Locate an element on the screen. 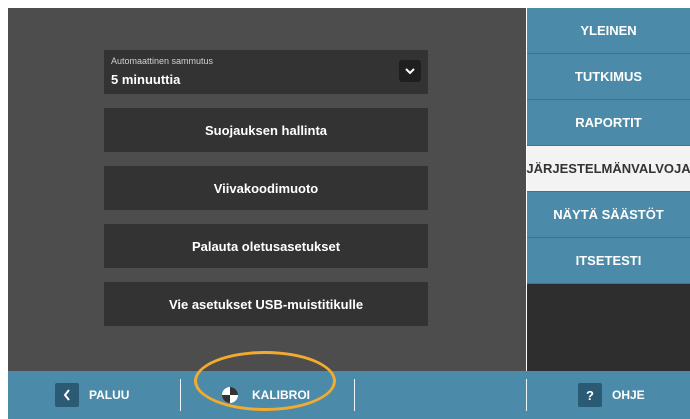  help-label: OHJE is located at coordinates (628, 395).